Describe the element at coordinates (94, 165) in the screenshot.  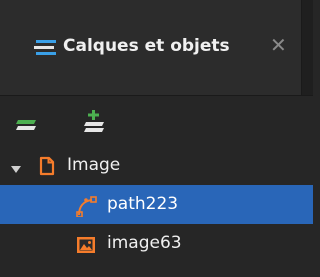
I see `tree-item-label: Image` at that location.